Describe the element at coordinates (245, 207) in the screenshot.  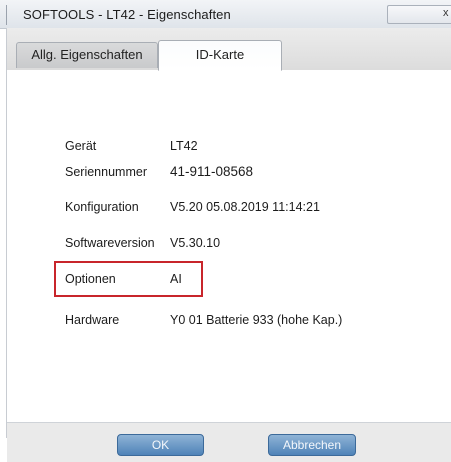
I see `value-konfiguration: V5.20 05.08.2019 11:14:21` at that location.